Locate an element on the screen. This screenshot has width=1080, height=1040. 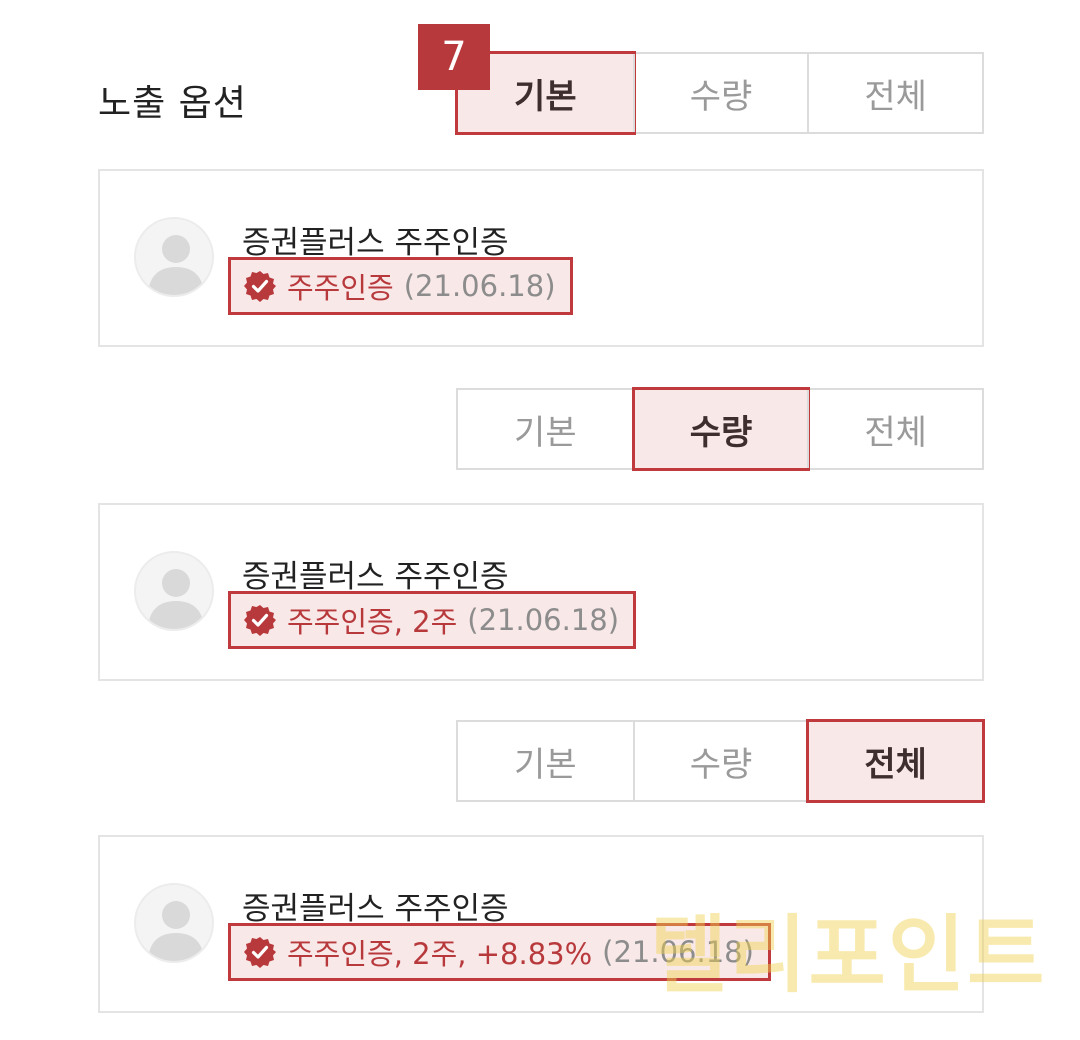
certification-text: 주주인증, 2주 is located at coordinates (372, 622).